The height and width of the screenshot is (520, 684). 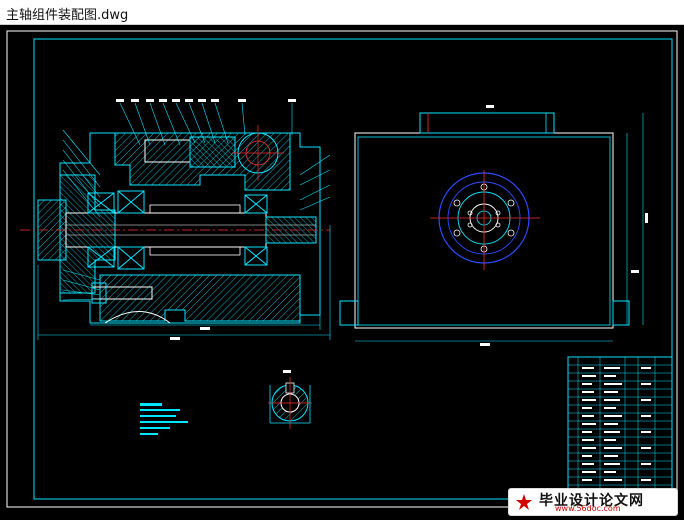 I want to click on technical-notes, so click(x=164, y=419).